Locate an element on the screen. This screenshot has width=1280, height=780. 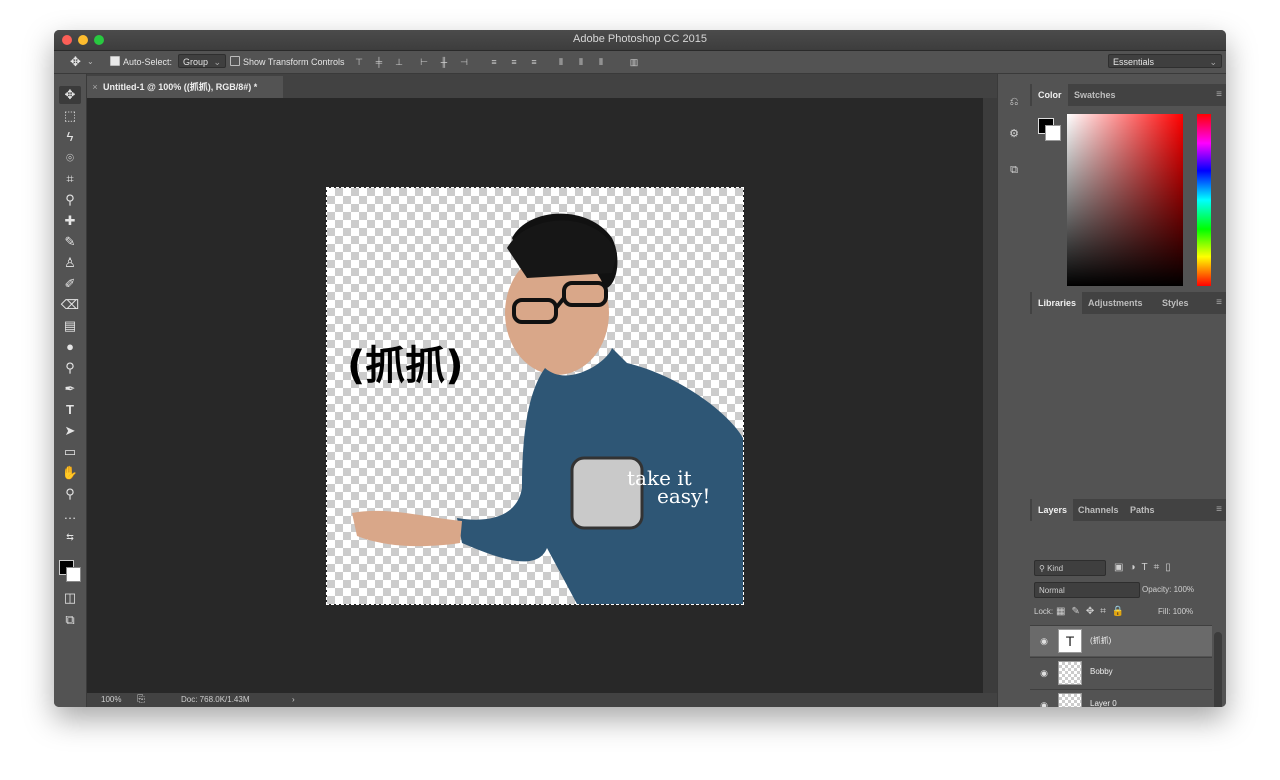
blend-mode-dropdown: Normal is located at coordinates (1087, 590).